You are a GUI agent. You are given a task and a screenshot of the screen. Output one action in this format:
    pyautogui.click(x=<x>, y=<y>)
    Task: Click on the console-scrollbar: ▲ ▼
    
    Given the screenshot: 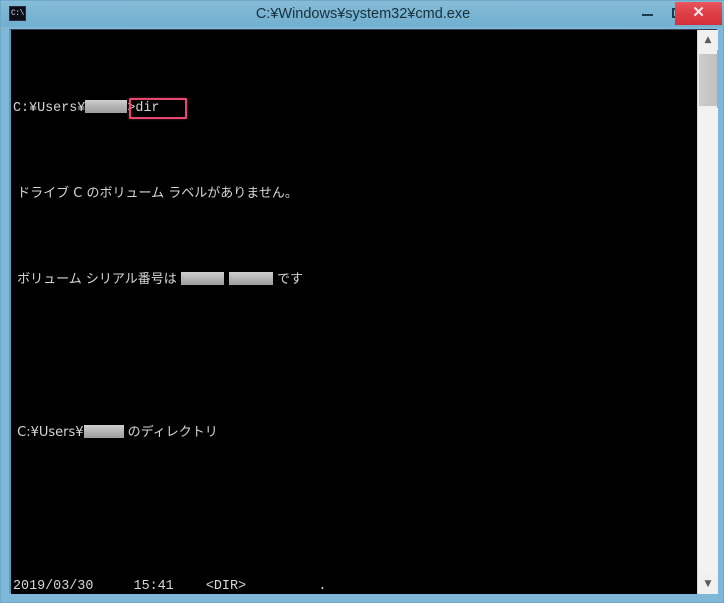 What is the action you would take?
    pyautogui.click(x=707, y=312)
    